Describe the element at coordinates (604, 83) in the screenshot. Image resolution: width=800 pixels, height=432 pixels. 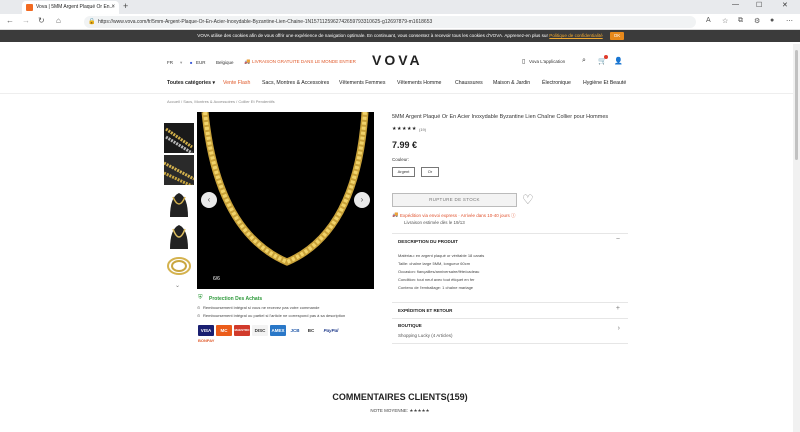
I see `menu-item-beauty: Hygiène Et Beauté` at that location.